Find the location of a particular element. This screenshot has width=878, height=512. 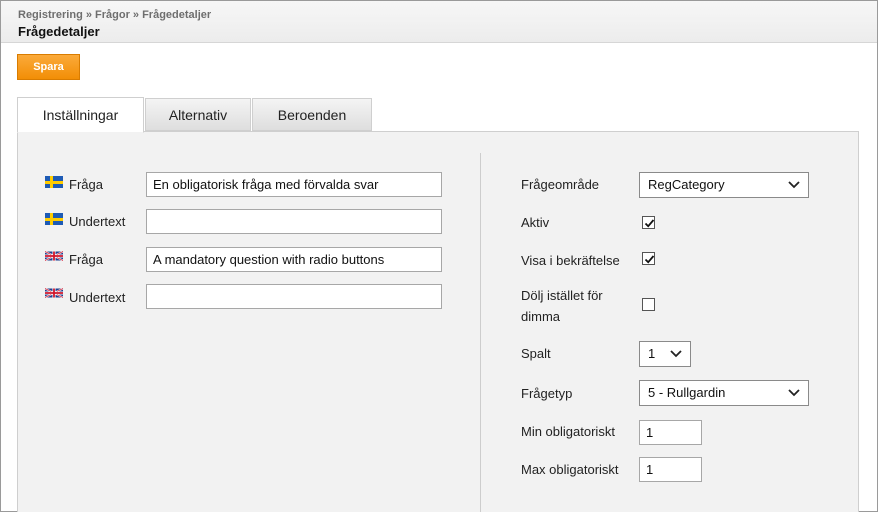

subtext-input-en is located at coordinates (294, 296).